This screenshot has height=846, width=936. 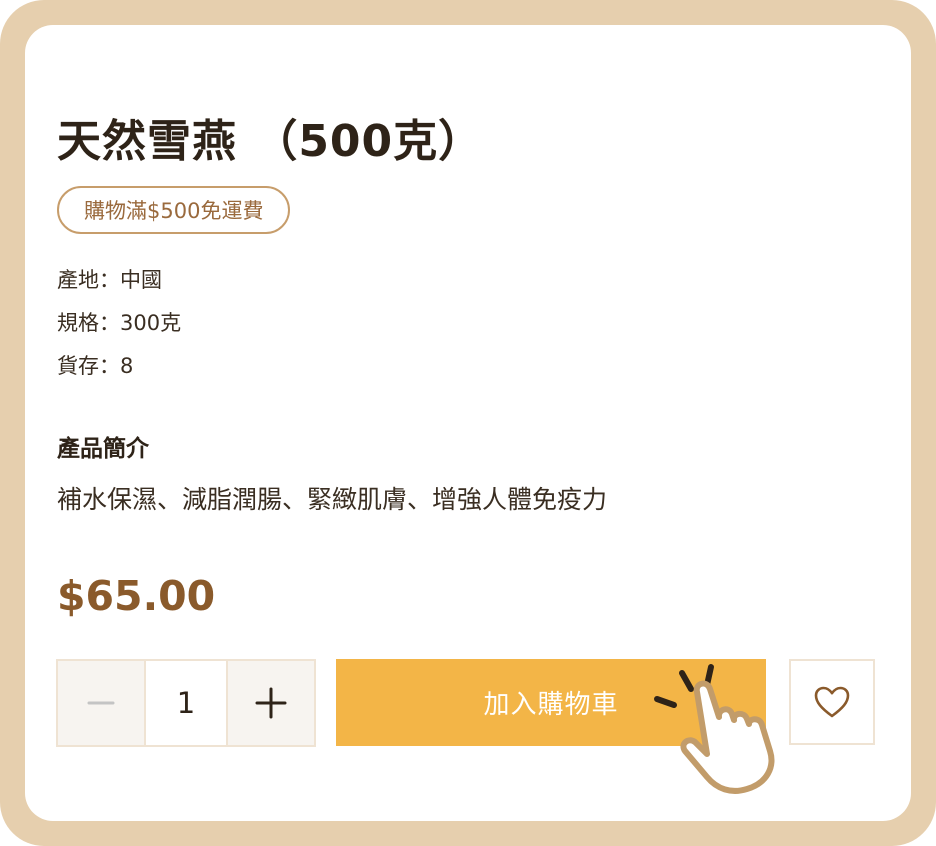 What do you see at coordinates (332, 499) in the screenshot?
I see `intro-text: 補水保濕、減脂潤腸、緊緻肌膚、增強人體免疫力` at bounding box center [332, 499].